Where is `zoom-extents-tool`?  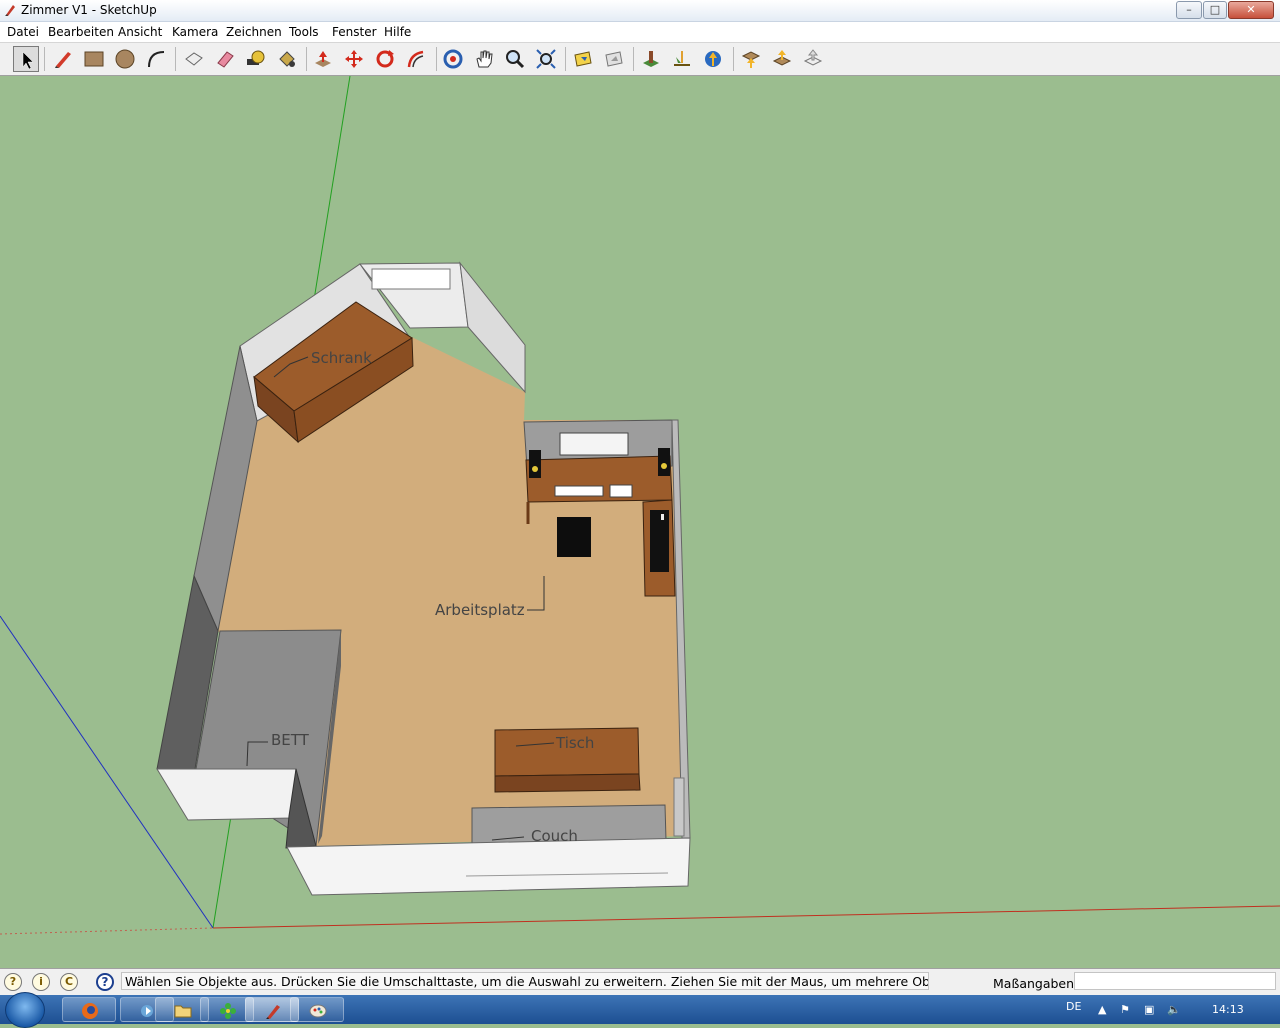 zoom-extents-tool is located at coordinates (546, 59).